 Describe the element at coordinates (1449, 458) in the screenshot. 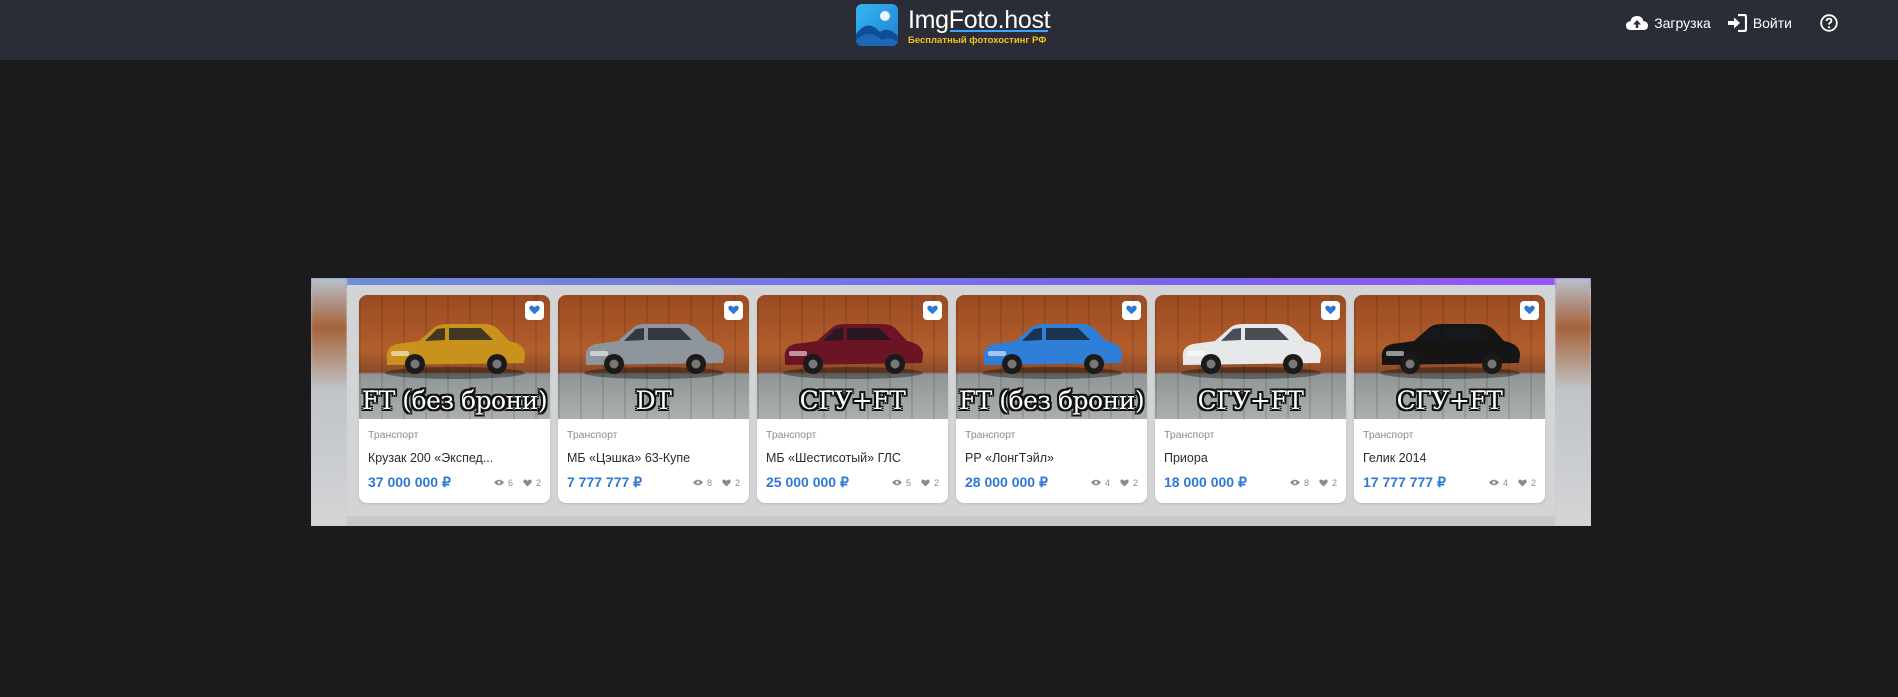

I see `listing-title: Гелик 2014` at that location.